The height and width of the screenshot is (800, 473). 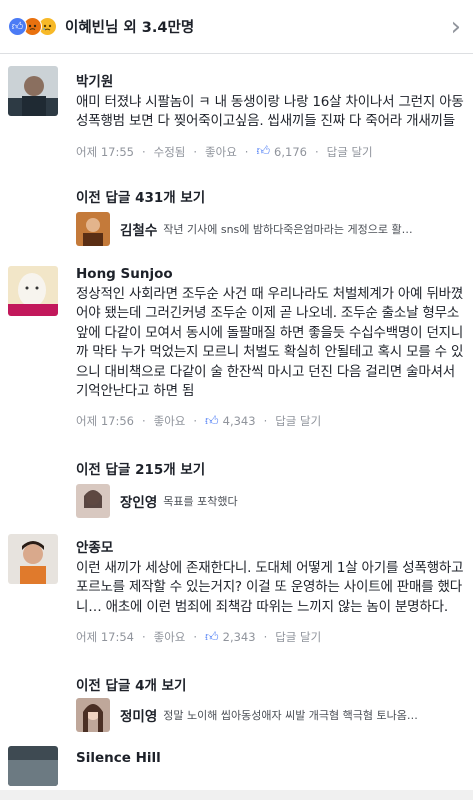 I want to click on comment-time: 어제 17:55, so click(x=105, y=151).